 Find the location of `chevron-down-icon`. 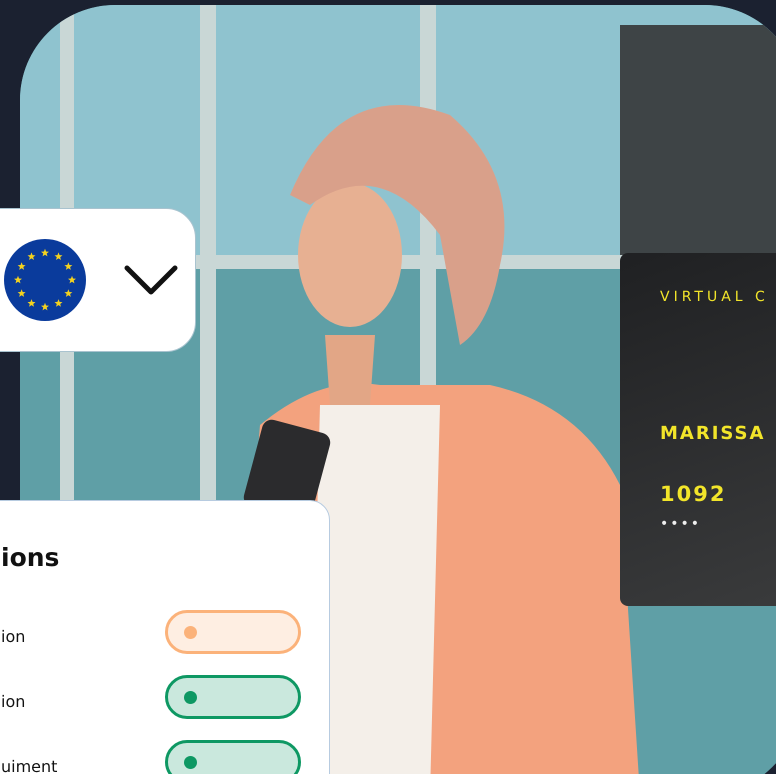

chevron-down-icon is located at coordinates (151, 280).